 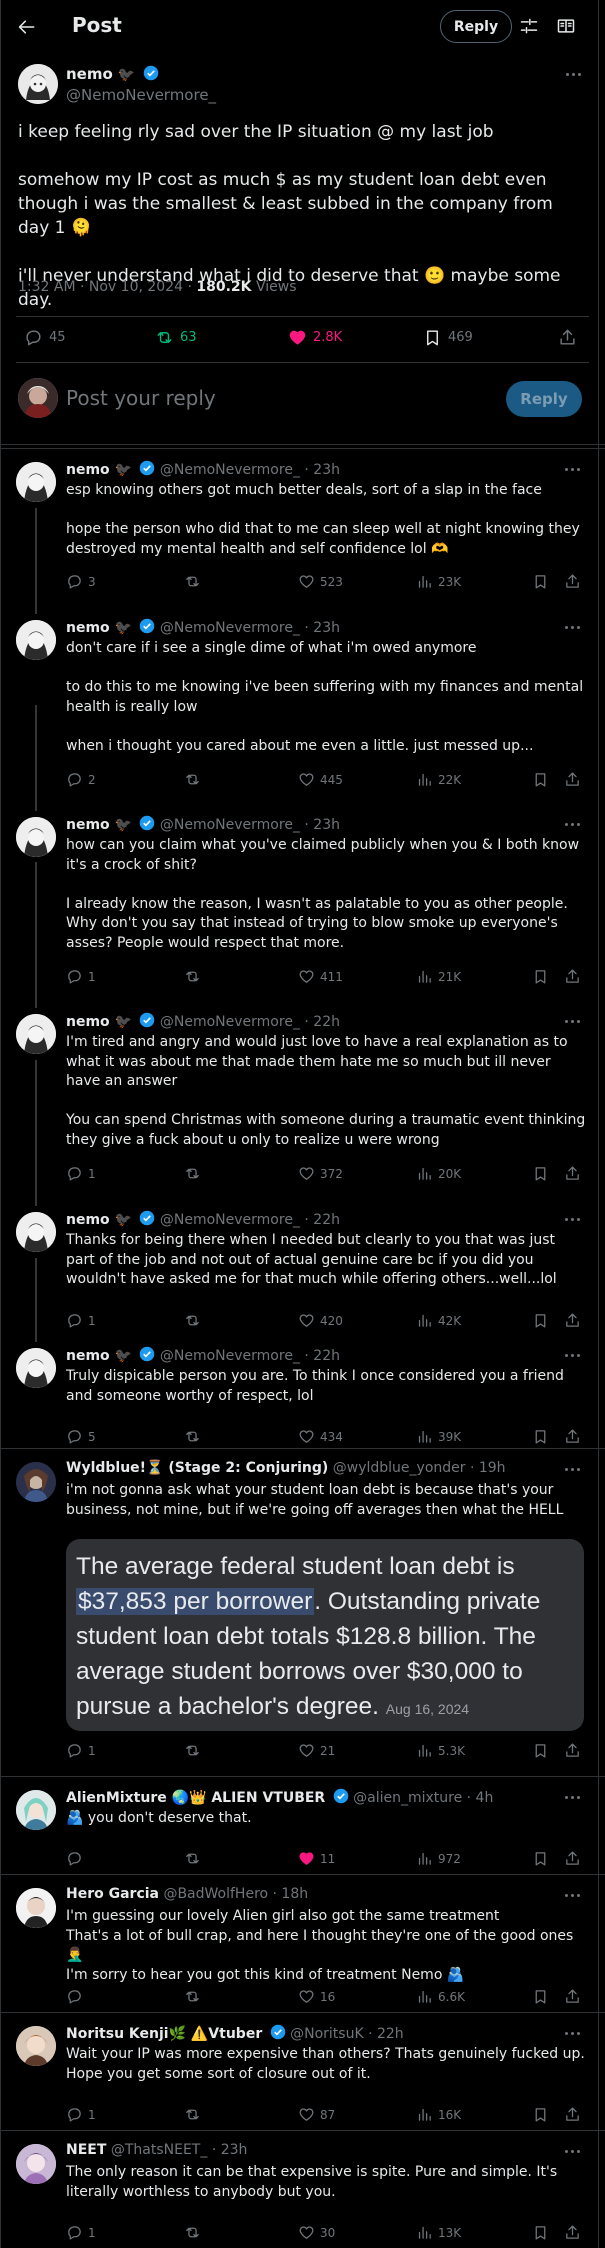 What do you see at coordinates (235, 1894) in the screenshot?
I see `reply-handle-time: @BadWolfHero · 18h` at bounding box center [235, 1894].